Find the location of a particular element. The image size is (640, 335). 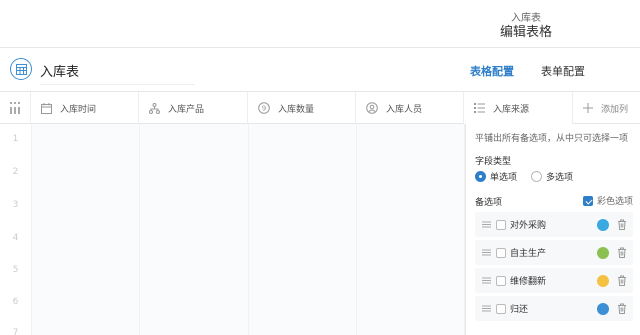

svg-text: 9 is located at coordinates (264, 109).